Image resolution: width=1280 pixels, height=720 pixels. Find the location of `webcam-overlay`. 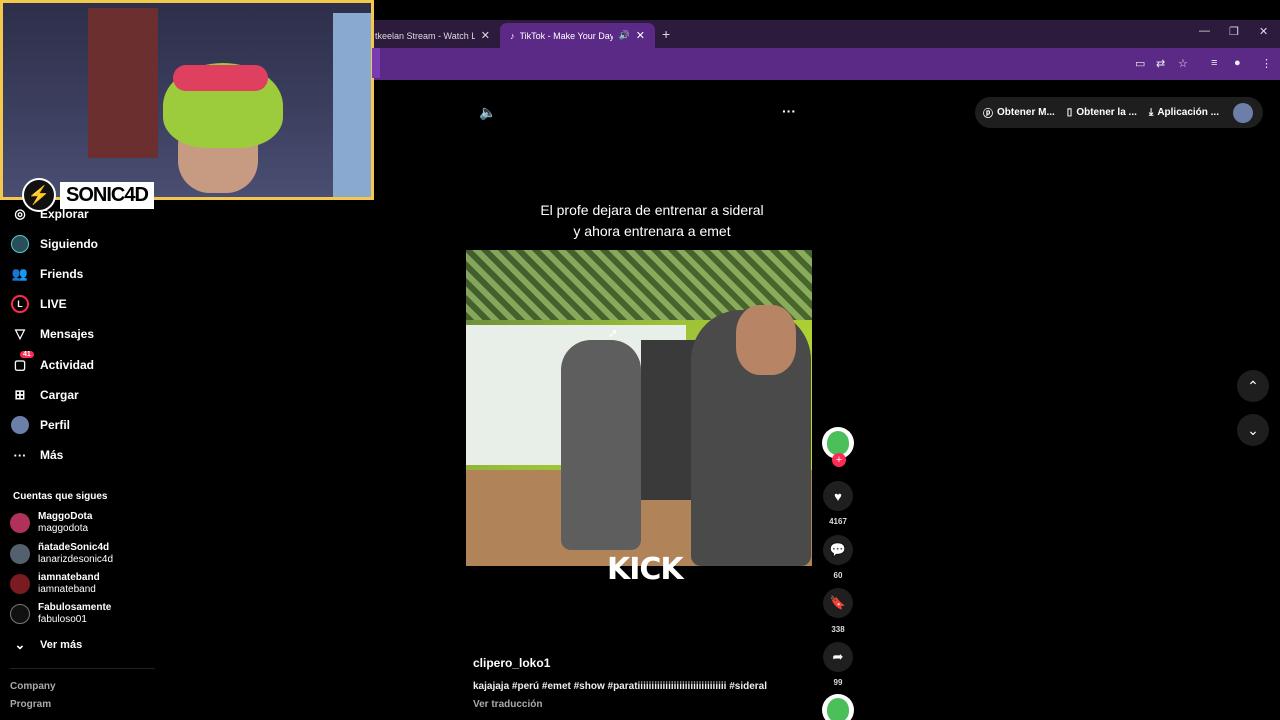

webcam-overlay is located at coordinates (187, 100).